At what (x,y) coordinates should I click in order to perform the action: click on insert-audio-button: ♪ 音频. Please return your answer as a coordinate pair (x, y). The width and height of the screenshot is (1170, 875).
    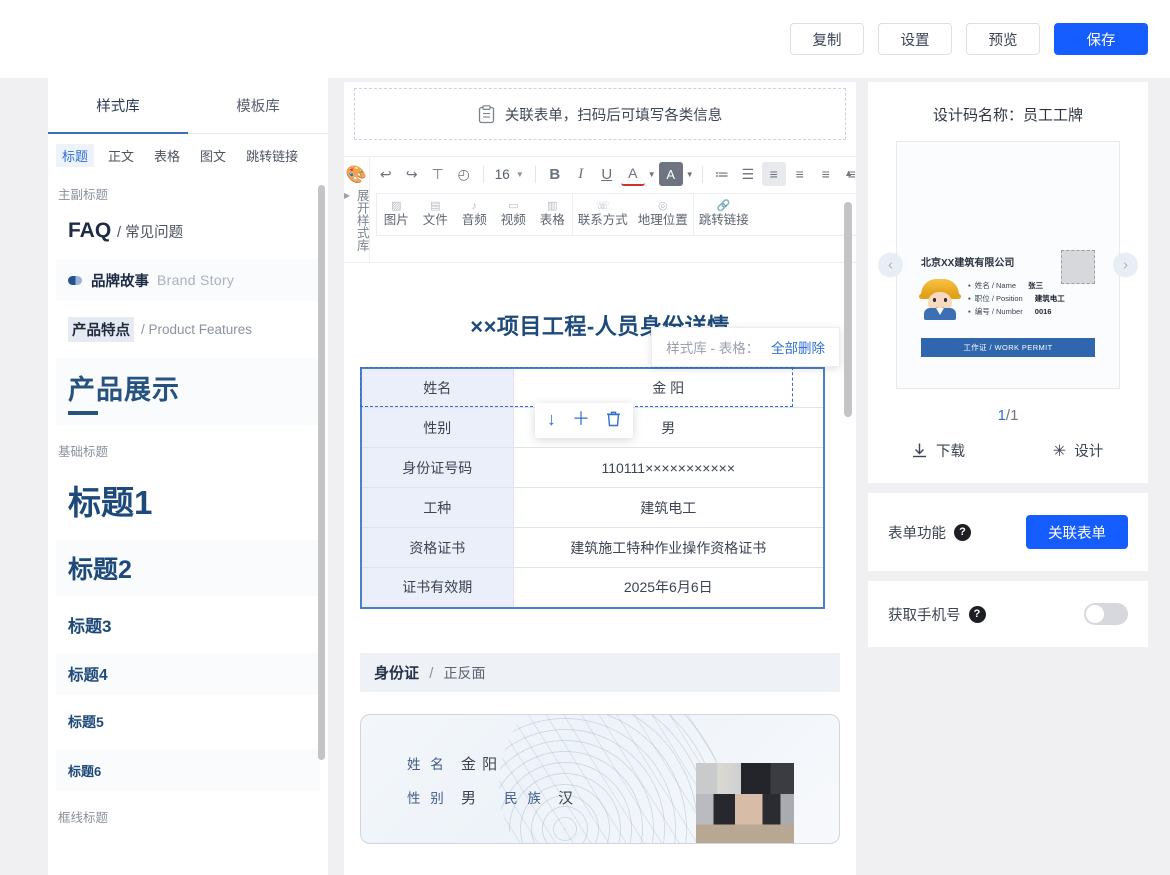
    Looking at the image, I should click on (474, 214).